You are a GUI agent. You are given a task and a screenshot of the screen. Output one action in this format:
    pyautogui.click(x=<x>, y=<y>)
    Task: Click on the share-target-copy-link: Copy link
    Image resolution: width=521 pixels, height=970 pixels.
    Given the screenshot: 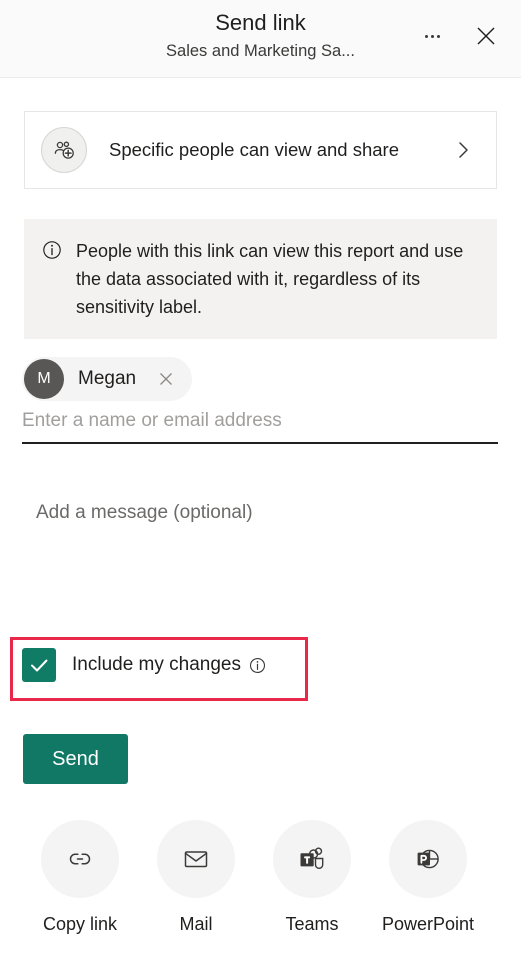 What is the action you would take?
    pyautogui.click(x=80, y=877)
    